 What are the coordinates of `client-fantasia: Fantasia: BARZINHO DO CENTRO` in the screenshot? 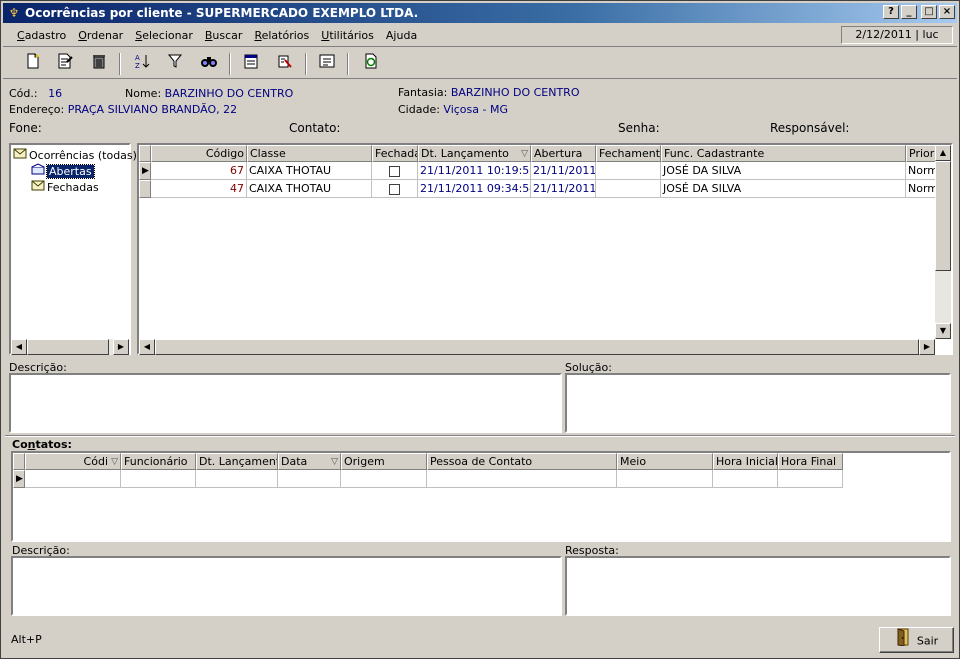 It's located at (489, 92).